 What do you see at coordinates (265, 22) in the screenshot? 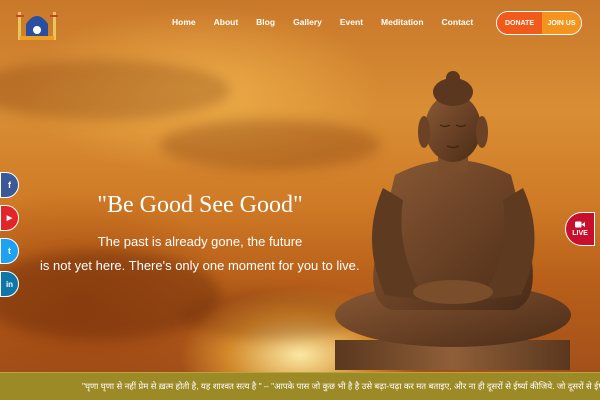
I see `nav-blog: Blog` at bounding box center [265, 22].